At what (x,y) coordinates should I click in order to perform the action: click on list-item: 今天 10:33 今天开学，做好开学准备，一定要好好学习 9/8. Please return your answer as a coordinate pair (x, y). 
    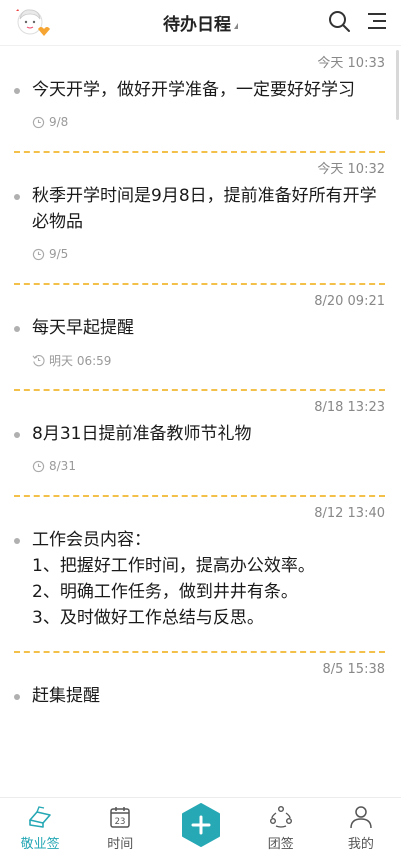
    Looking at the image, I should click on (200, 100).